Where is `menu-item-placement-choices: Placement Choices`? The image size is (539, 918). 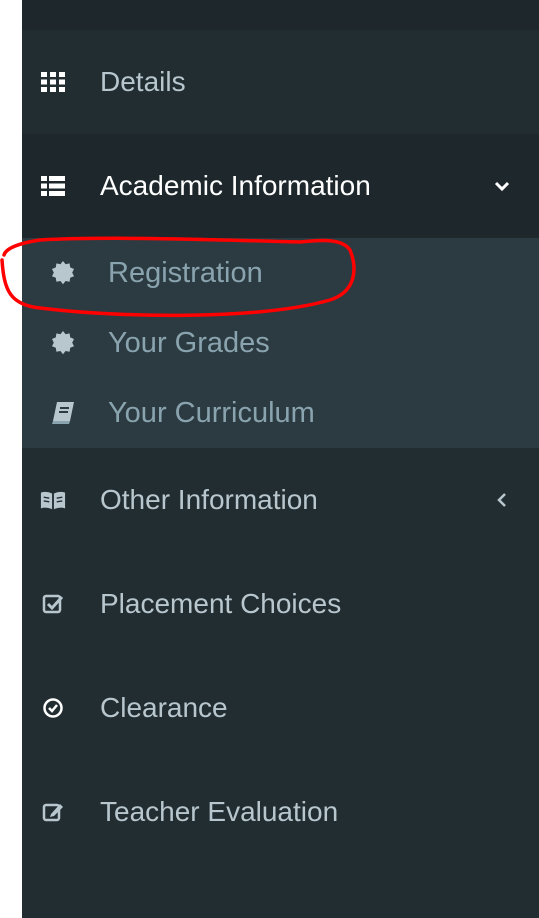
menu-item-placement-choices: Placement Choices is located at coordinates (280, 604).